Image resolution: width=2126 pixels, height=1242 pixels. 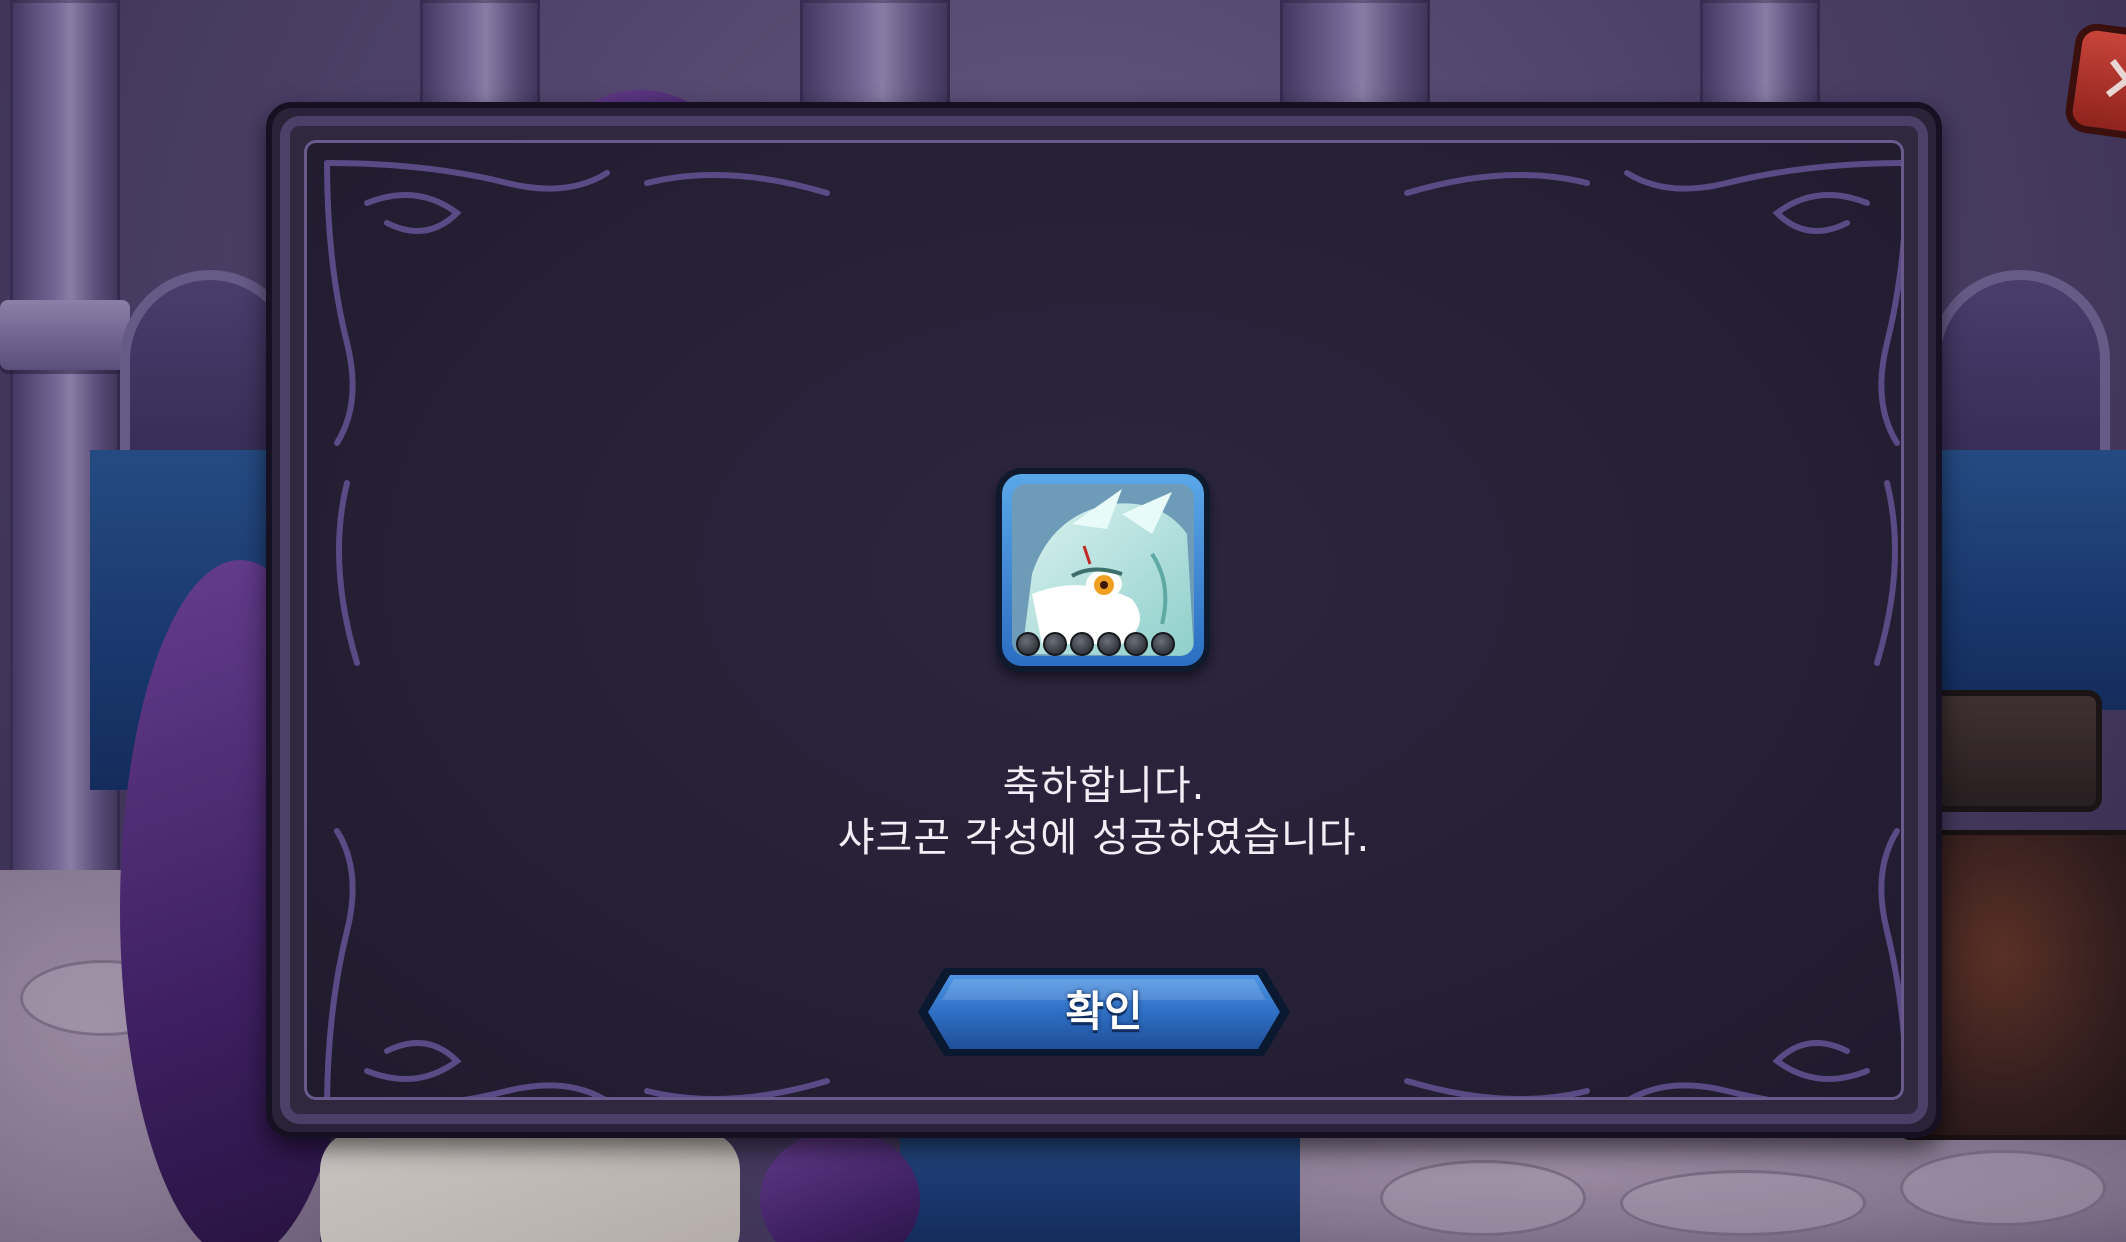 I want to click on result-message: 축하합니다. 샤크곤 각성에 성공하였습니다., so click(x=1104, y=812).